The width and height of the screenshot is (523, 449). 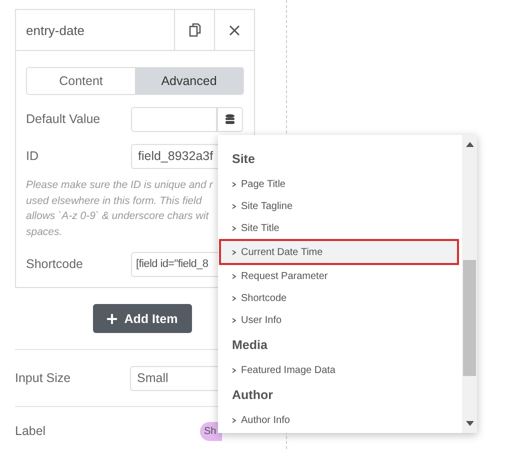 I want to click on group-heading: Site, so click(x=243, y=159).